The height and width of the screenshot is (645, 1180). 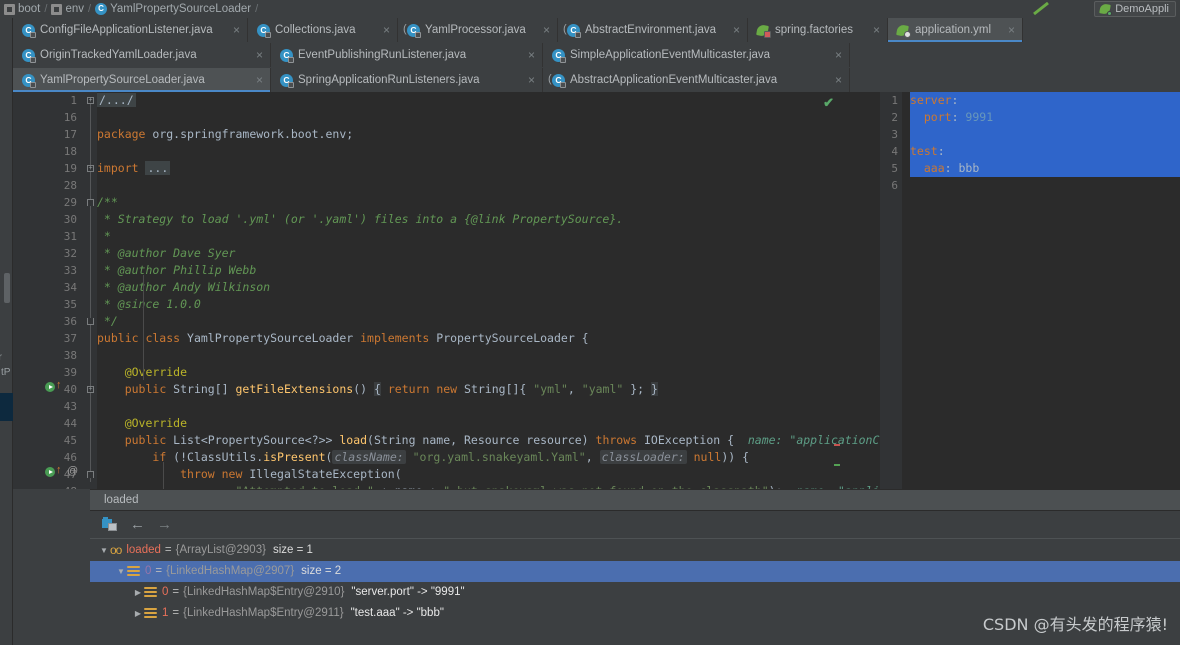 I want to click on tree-variable-size: size = 1, so click(x=292, y=550).